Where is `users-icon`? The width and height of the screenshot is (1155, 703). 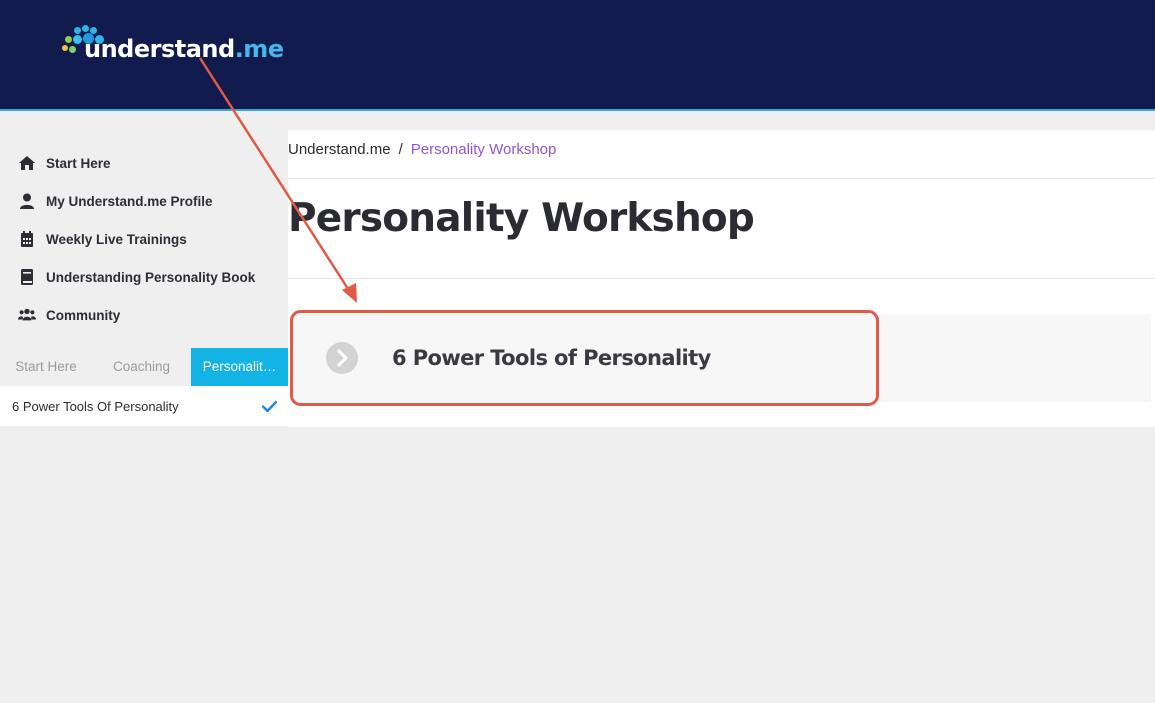
users-icon is located at coordinates (27, 314).